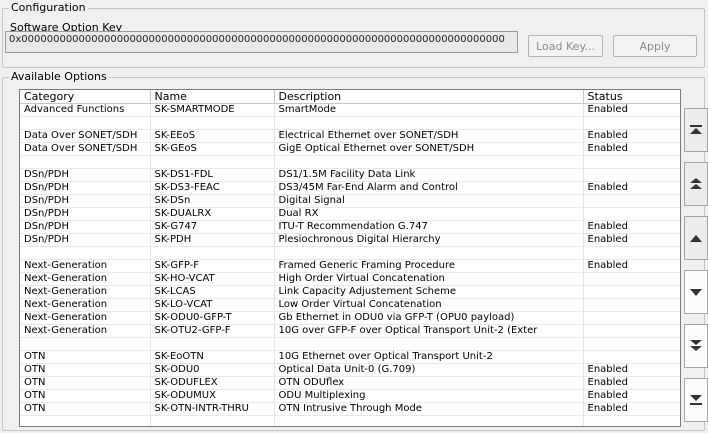 The image size is (708, 433). What do you see at coordinates (212, 201) in the screenshot?
I see `name-cell: SK-DSn` at bounding box center [212, 201].